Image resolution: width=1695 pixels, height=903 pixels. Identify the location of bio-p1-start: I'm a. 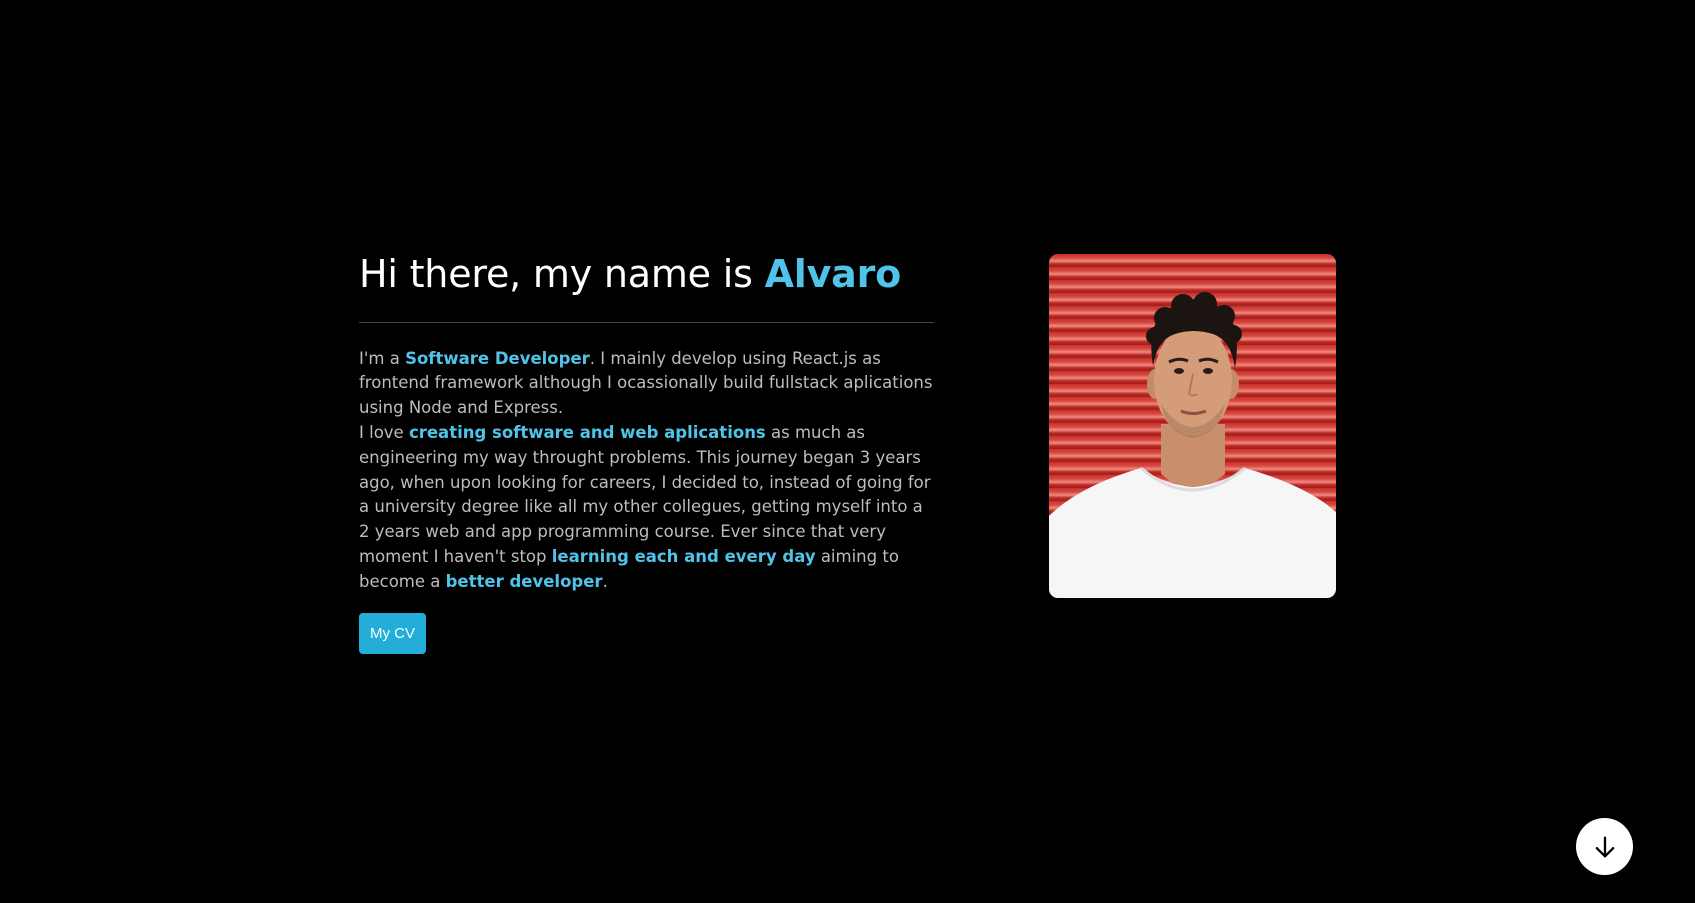
(382, 358).